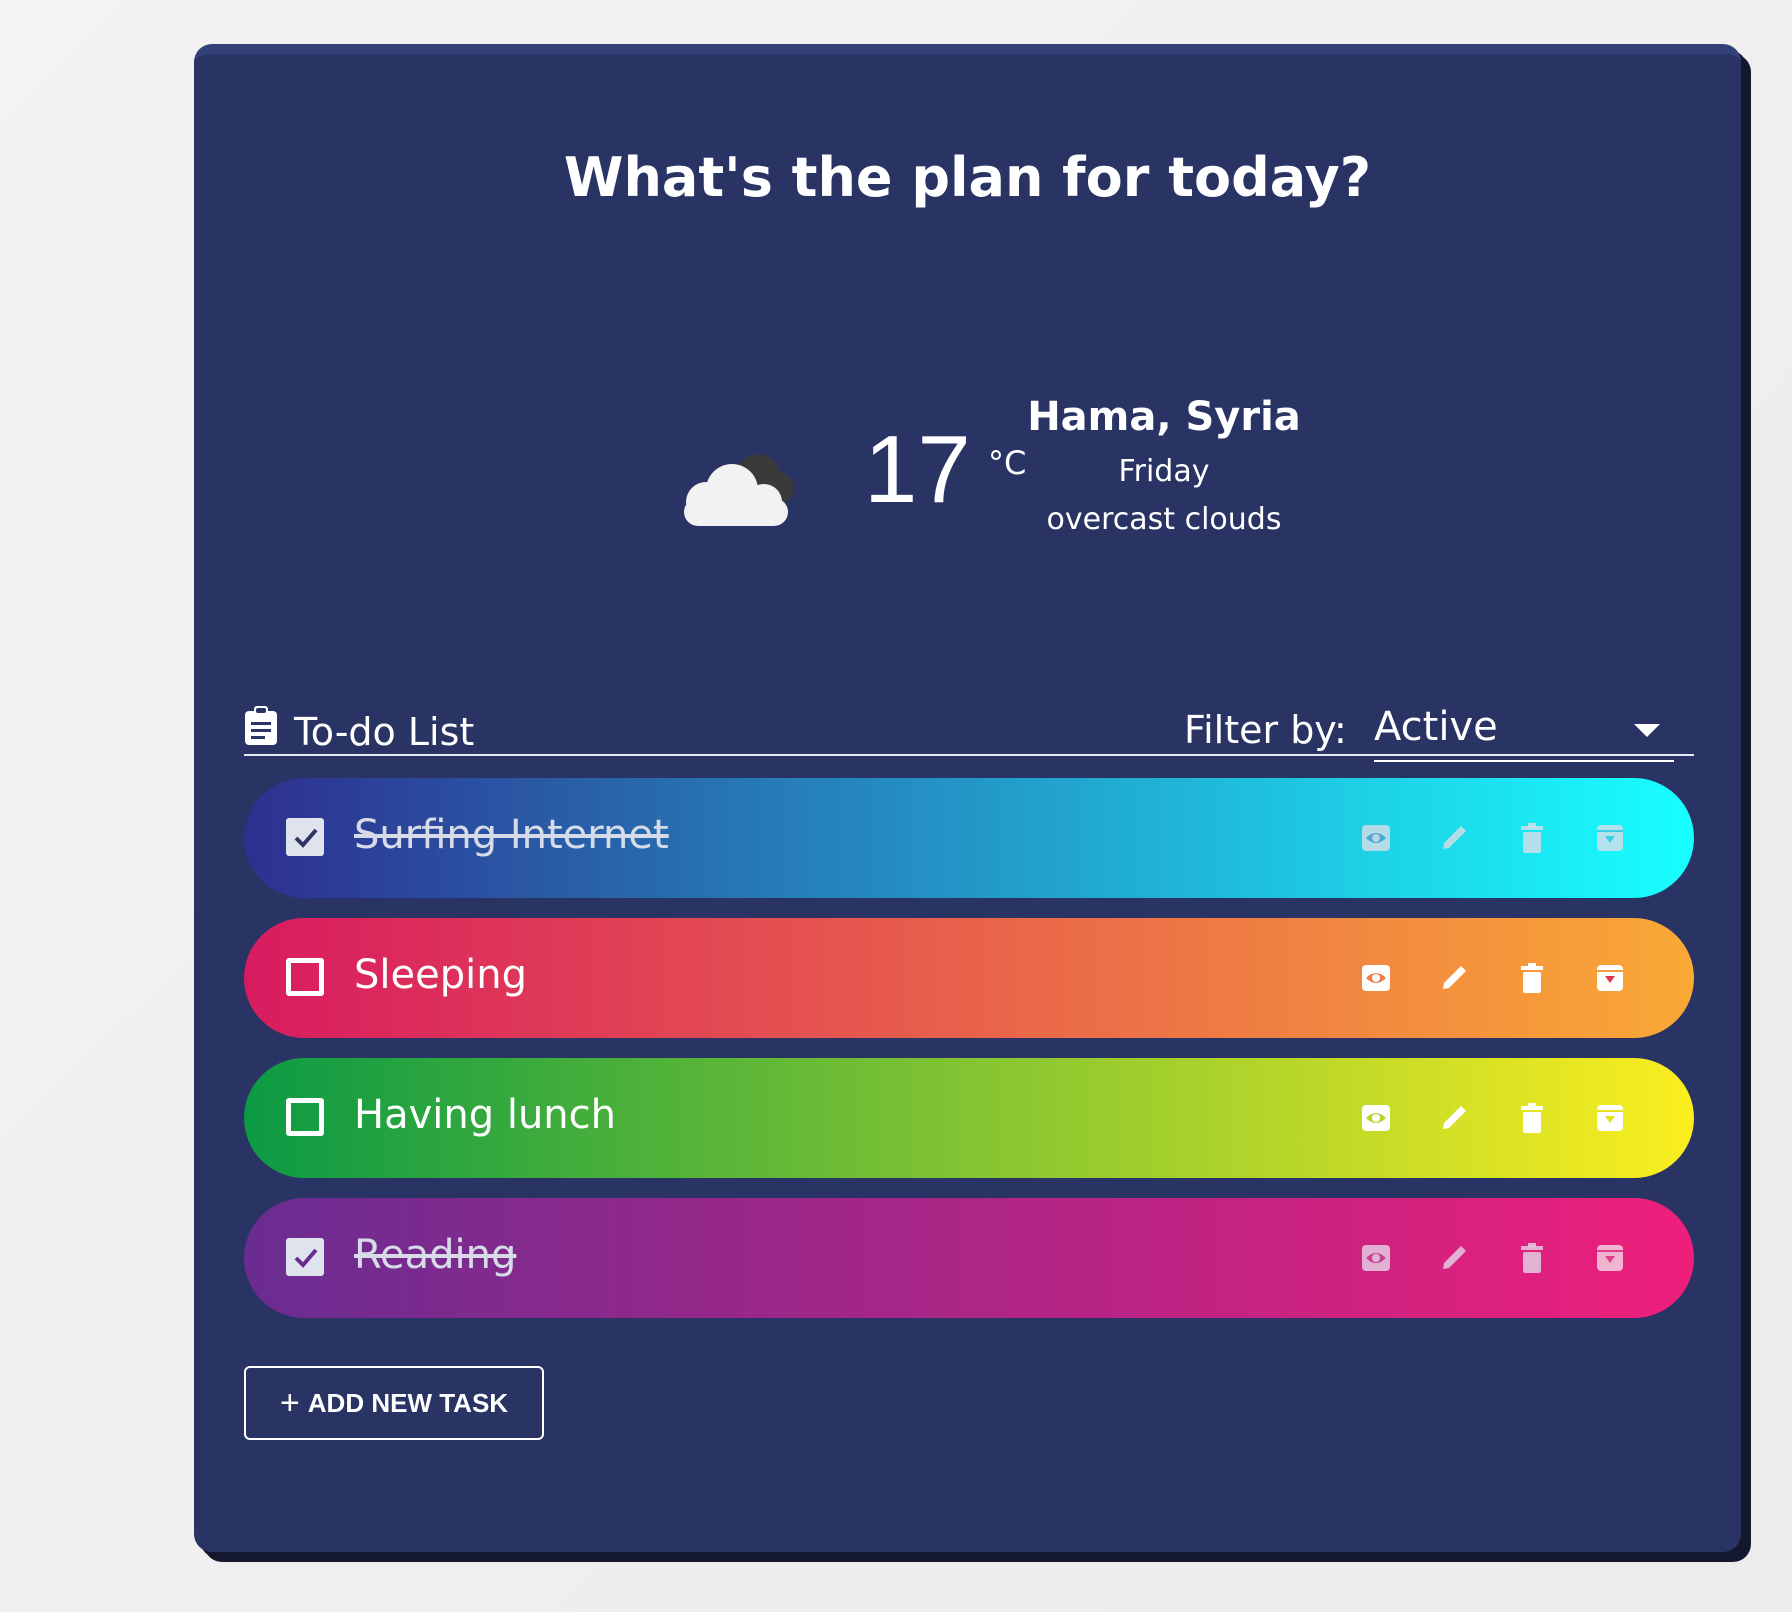  I want to click on weather-day: Friday, so click(1164, 471).